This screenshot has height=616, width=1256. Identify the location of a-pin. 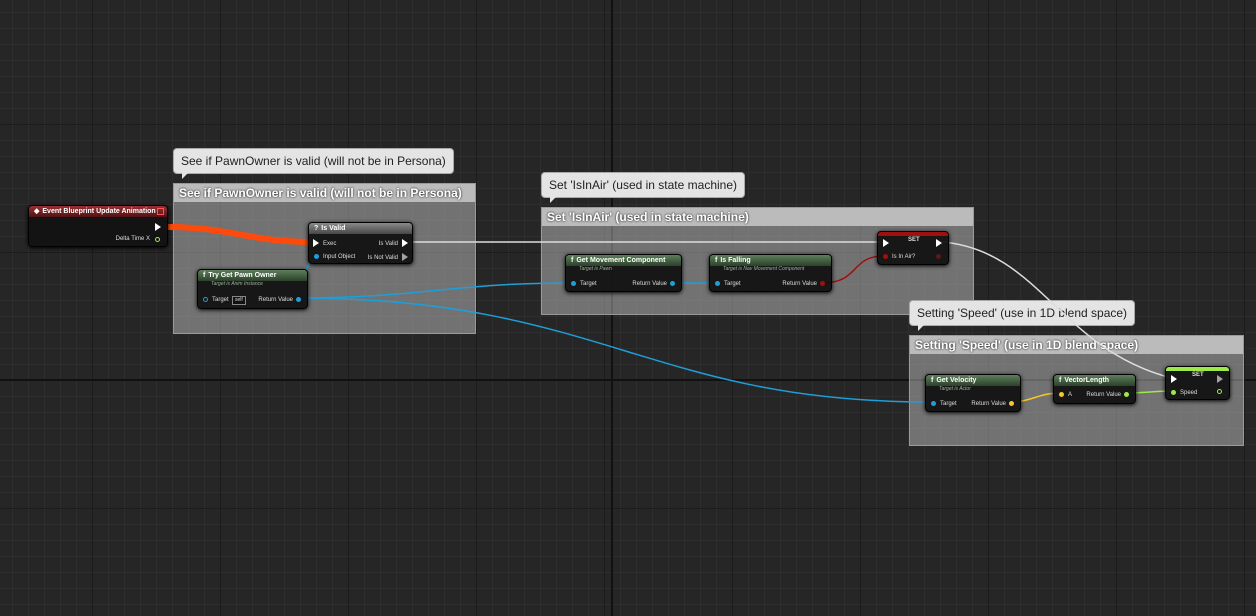
(1061, 394).